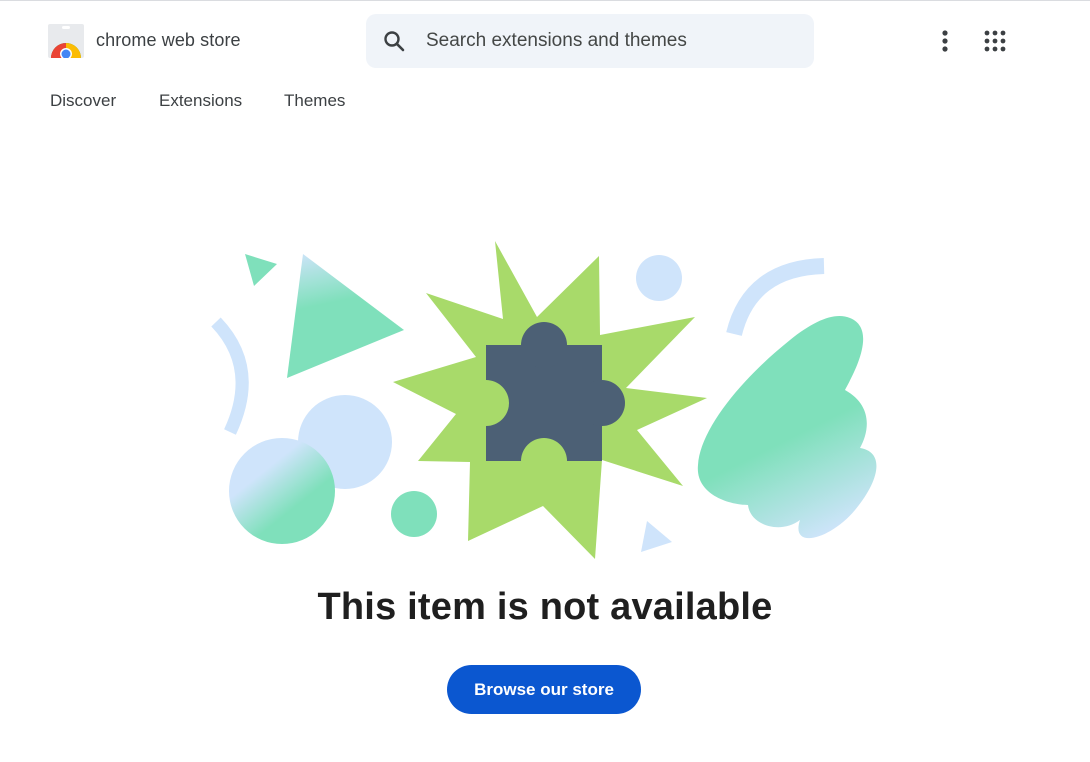 The height and width of the screenshot is (762, 1090). I want to click on header: chrome web store, so click(545, 36).